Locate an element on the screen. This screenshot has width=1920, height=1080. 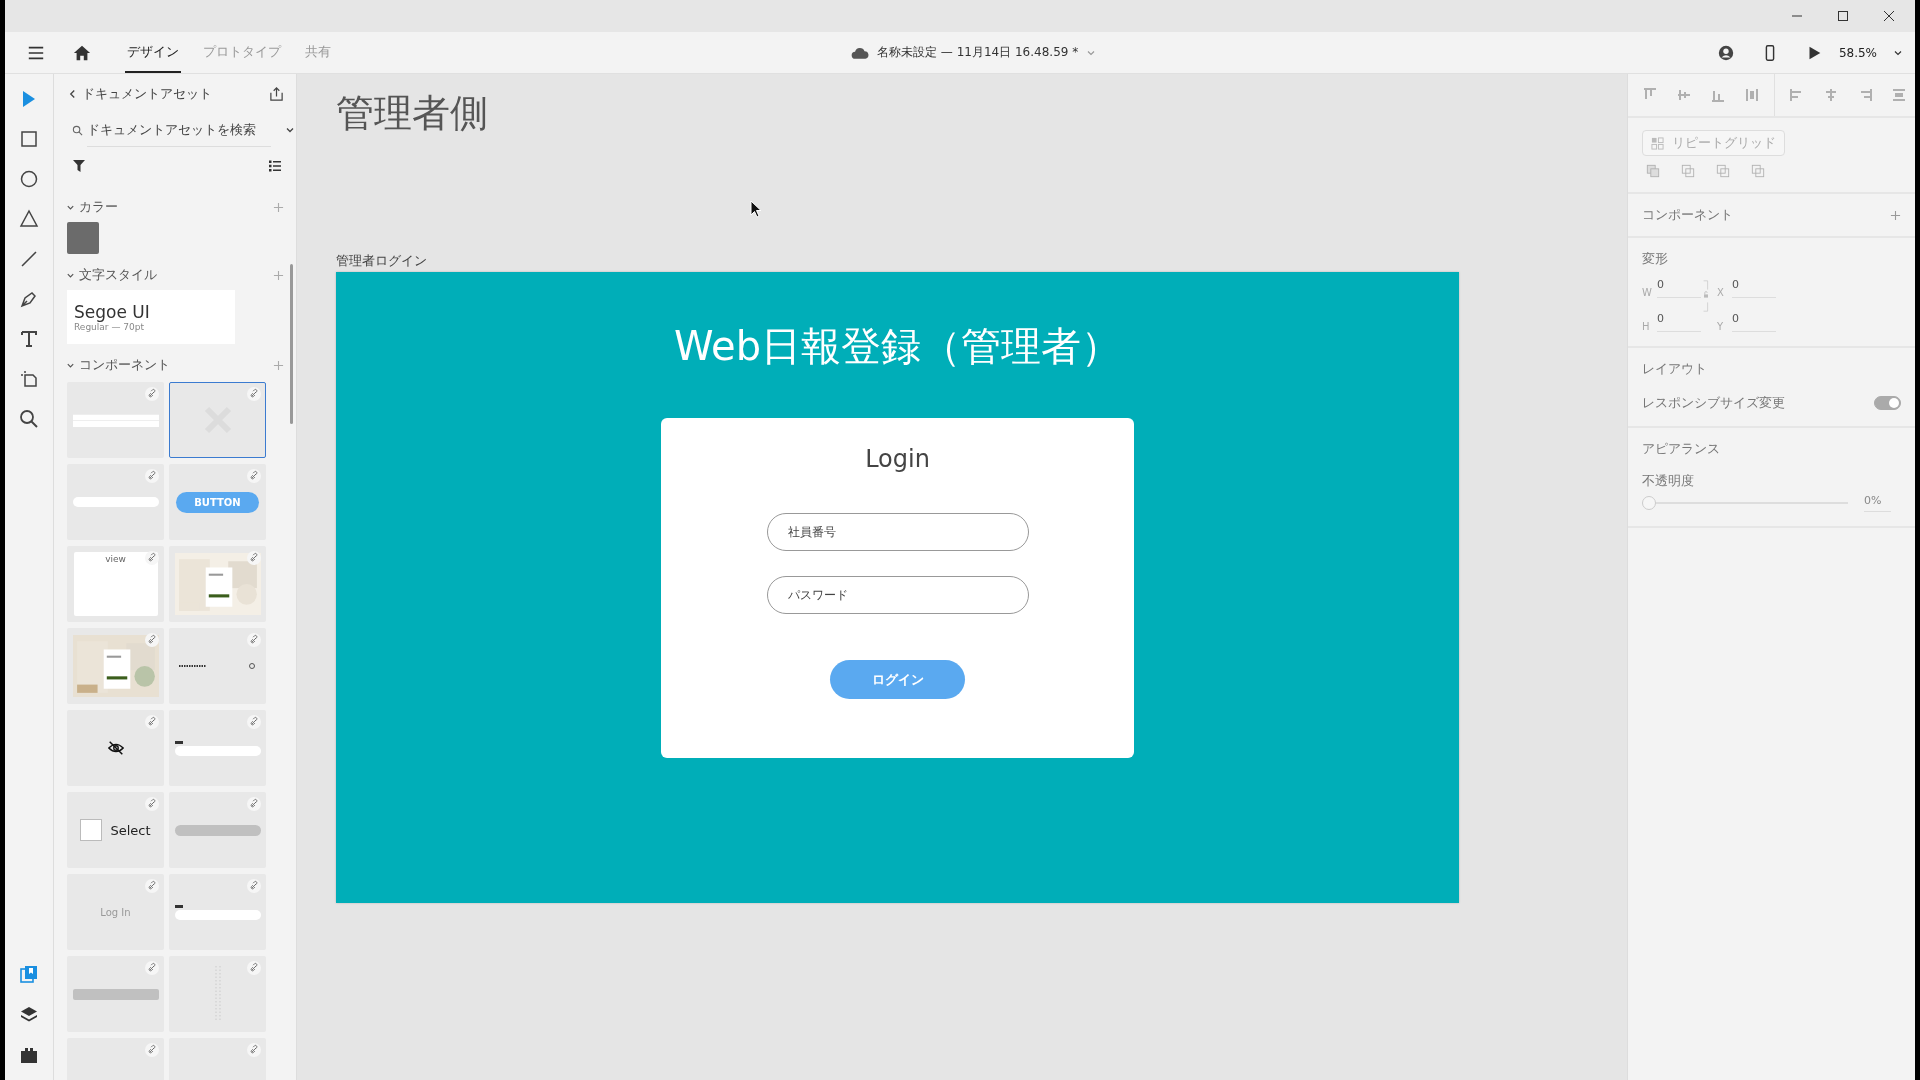
field-label: W is located at coordinates (1646, 292).